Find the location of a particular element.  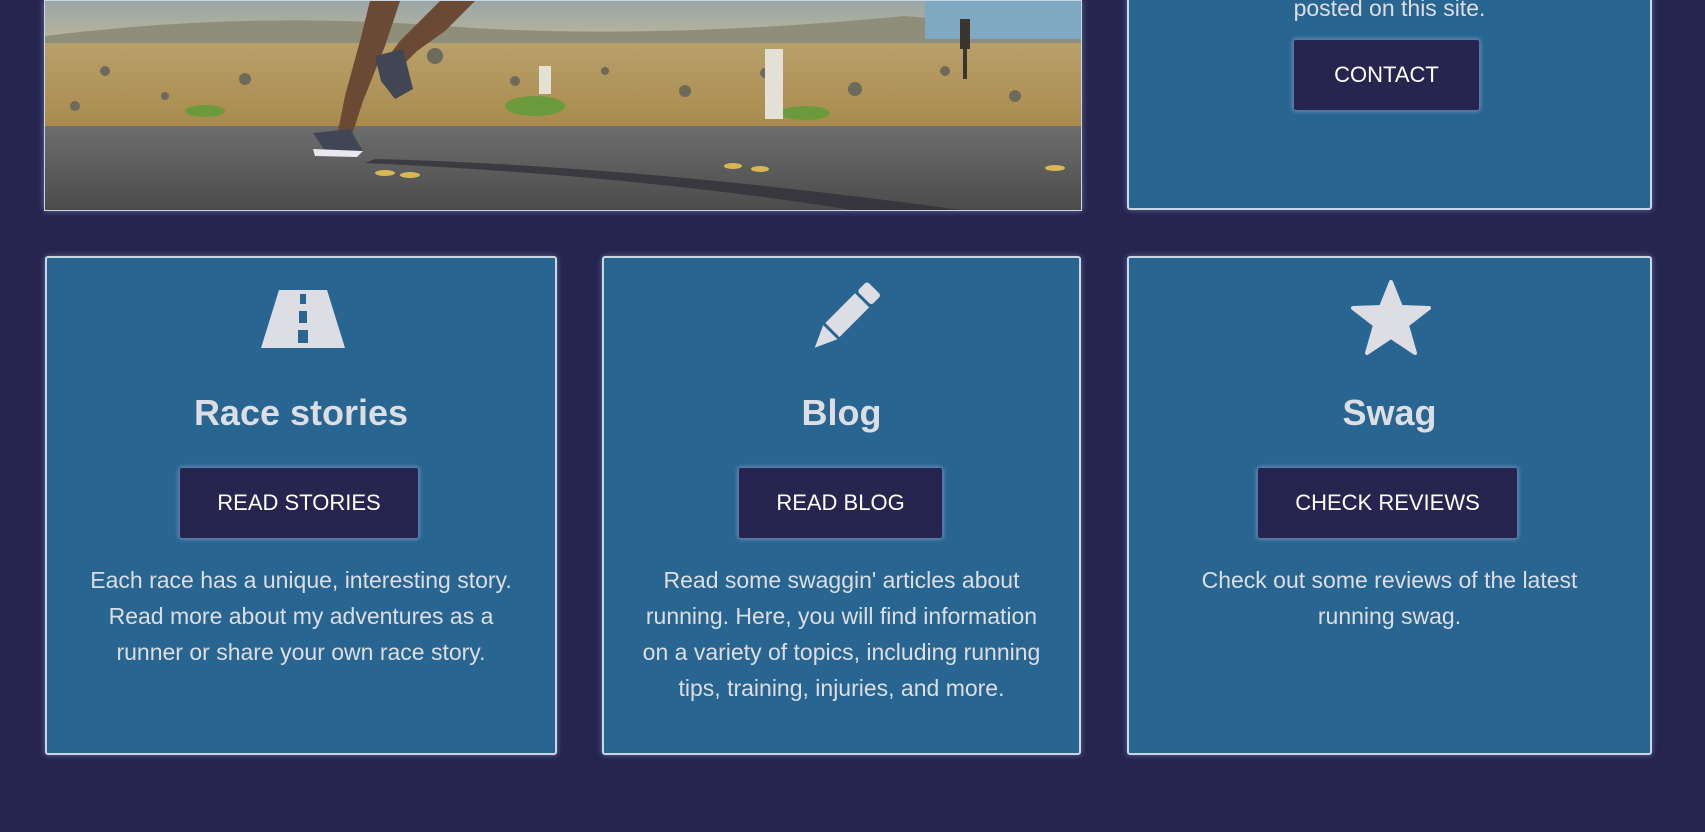

contact-card: posted on this site. CONTACT is located at coordinates (1389, 105).